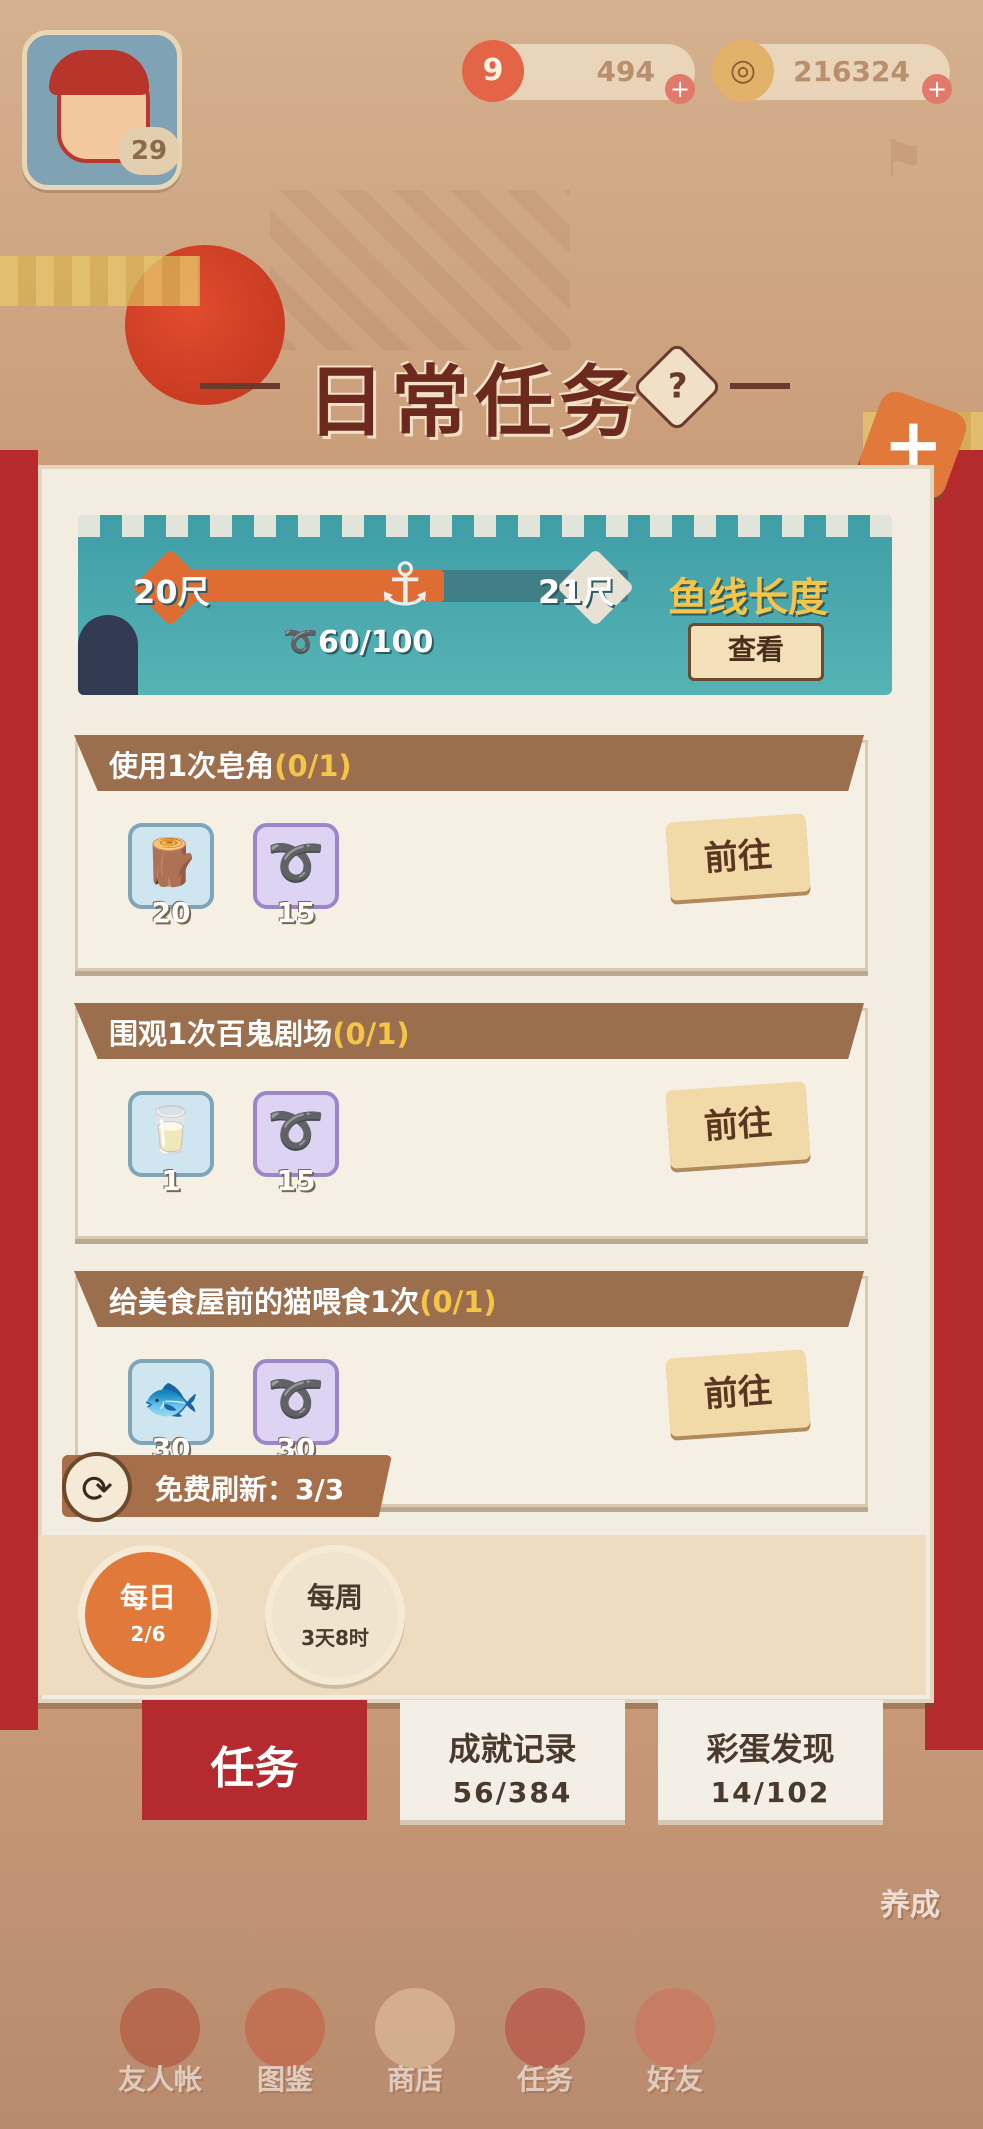  What do you see at coordinates (221, 1034) in the screenshot?
I see `task-title-text: 围观1次百鬼剧场` at bounding box center [221, 1034].